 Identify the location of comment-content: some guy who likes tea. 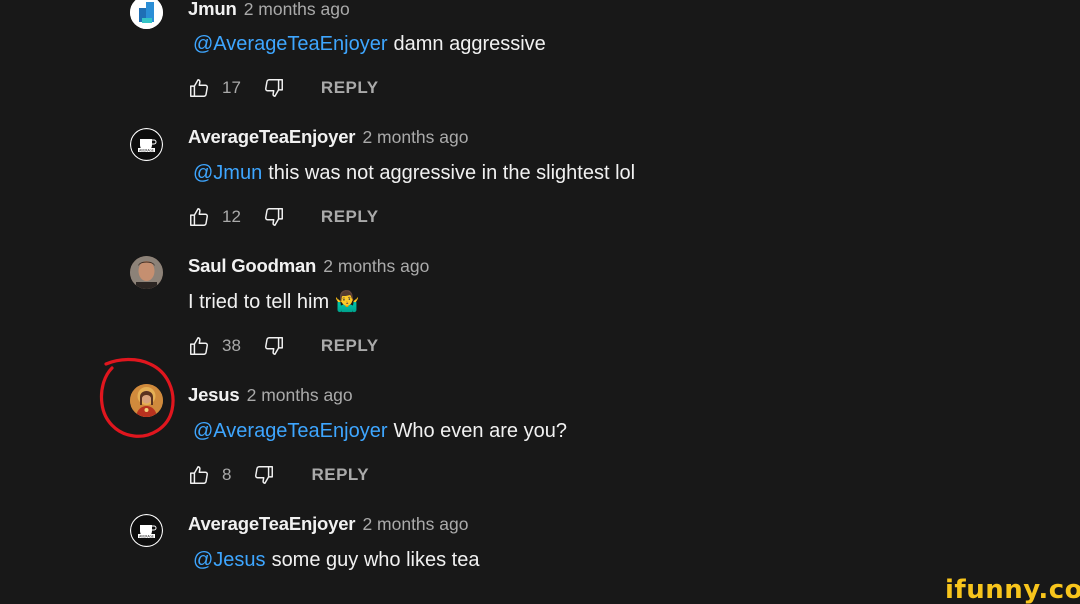
(375, 560).